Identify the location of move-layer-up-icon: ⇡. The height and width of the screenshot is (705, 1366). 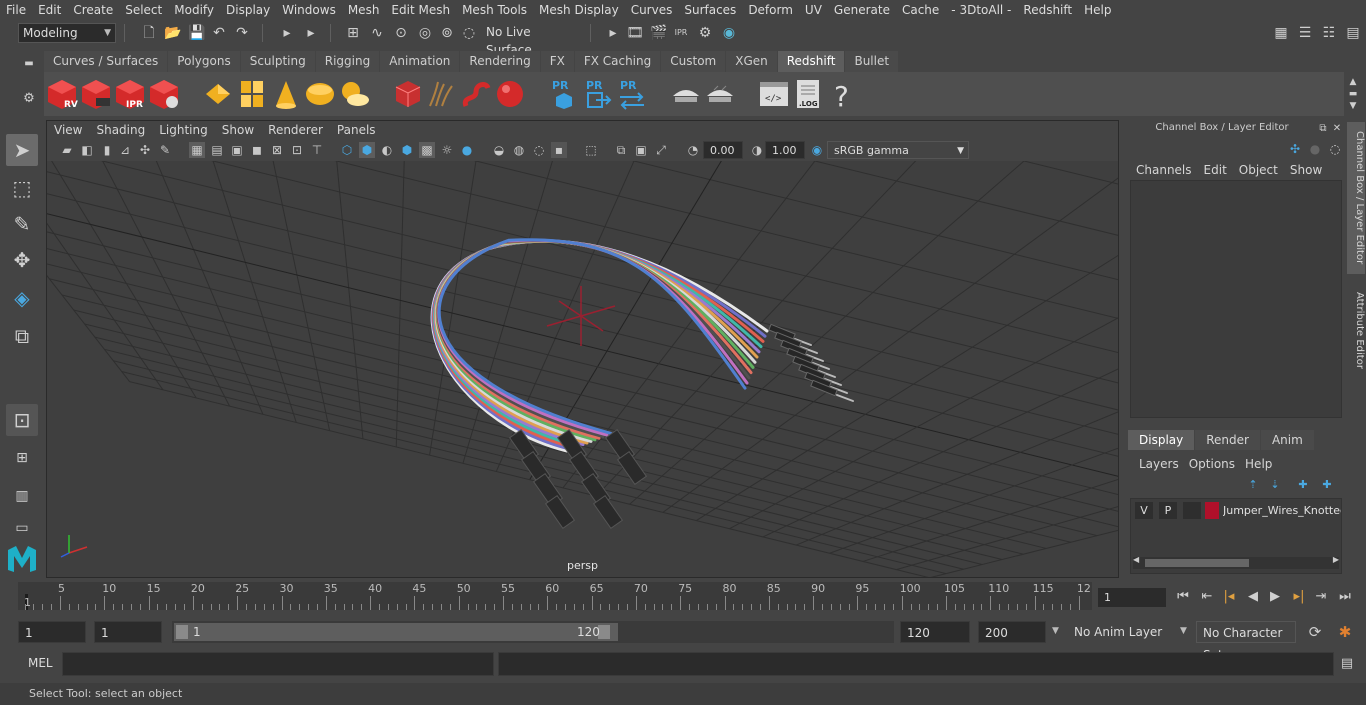
(1253, 485).